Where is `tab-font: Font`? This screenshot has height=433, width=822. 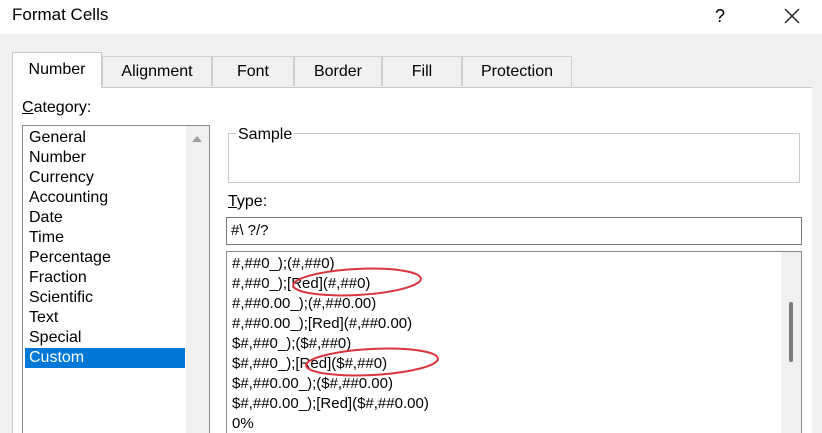 tab-font: Font is located at coordinates (253, 71).